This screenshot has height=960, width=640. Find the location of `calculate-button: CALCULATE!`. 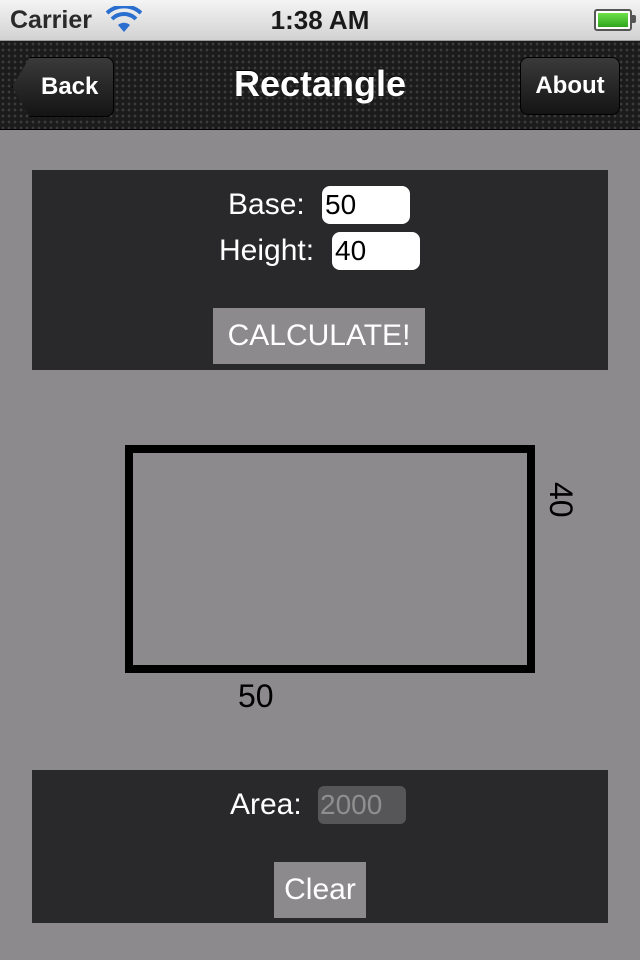

calculate-button: CALCULATE! is located at coordinates (319, 336).